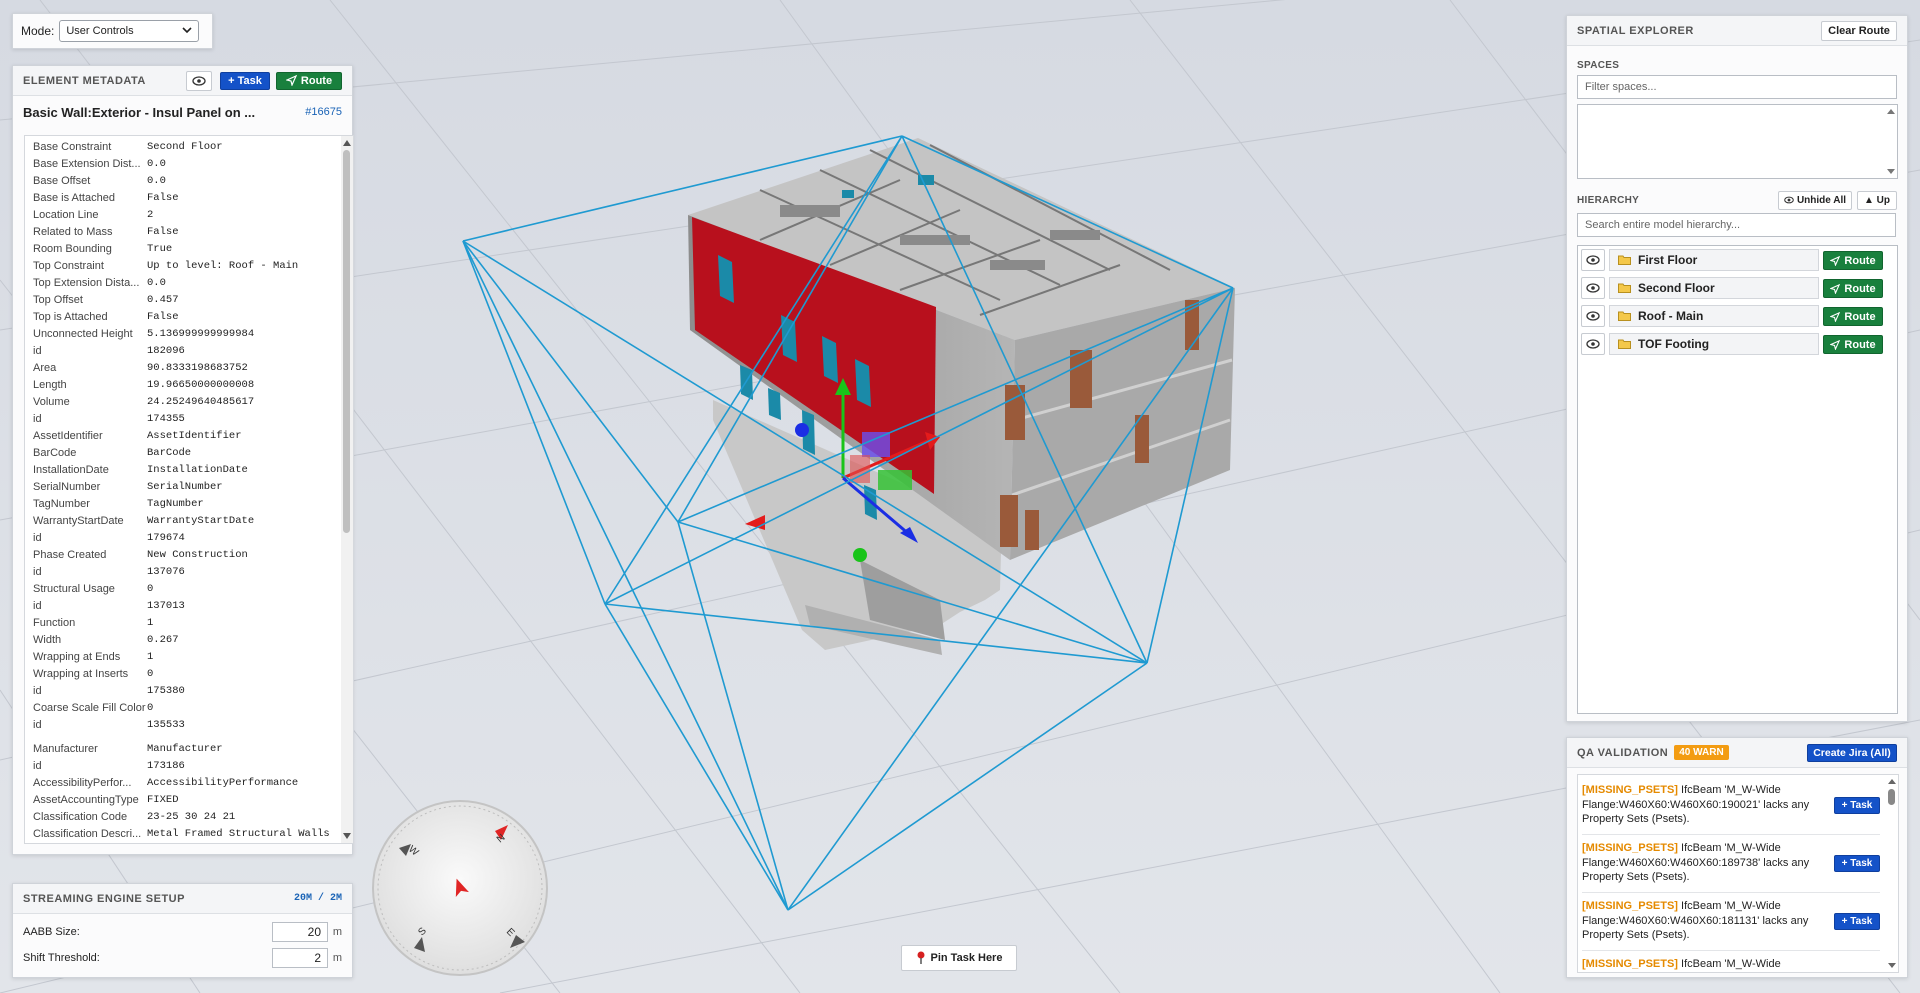 This screenshot has height=993, width=1920. I want to click on property-value: 137076, so click(166, 571).